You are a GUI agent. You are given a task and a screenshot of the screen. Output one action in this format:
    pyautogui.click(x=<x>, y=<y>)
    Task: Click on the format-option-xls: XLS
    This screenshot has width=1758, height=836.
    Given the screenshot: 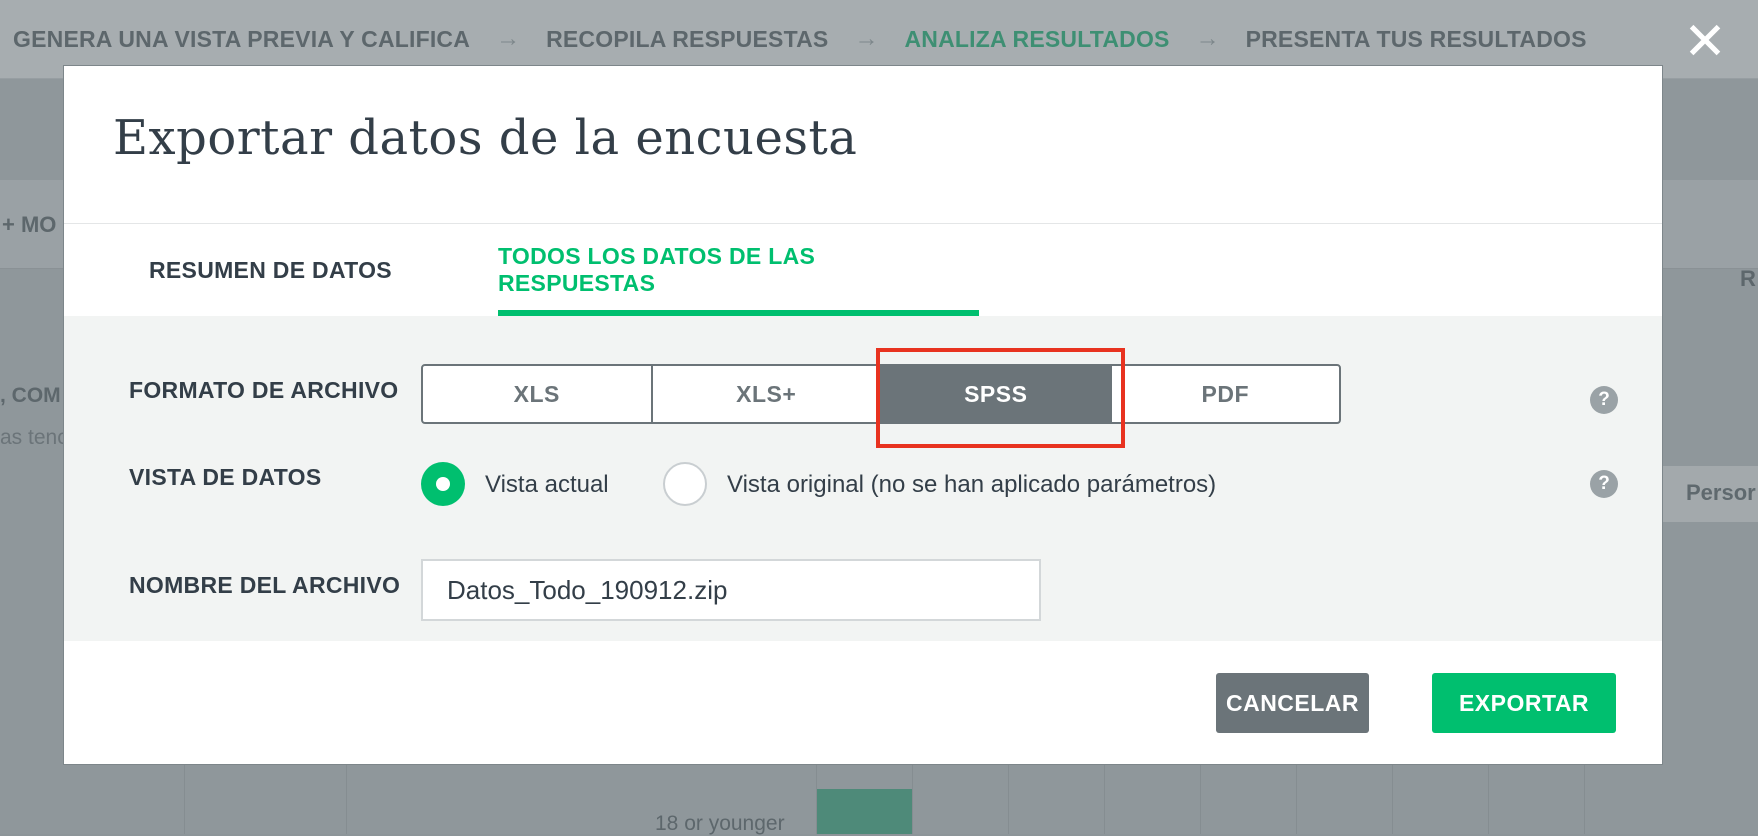 What is the action you would take?
    pyautogui.click(x=538, y=394)
    